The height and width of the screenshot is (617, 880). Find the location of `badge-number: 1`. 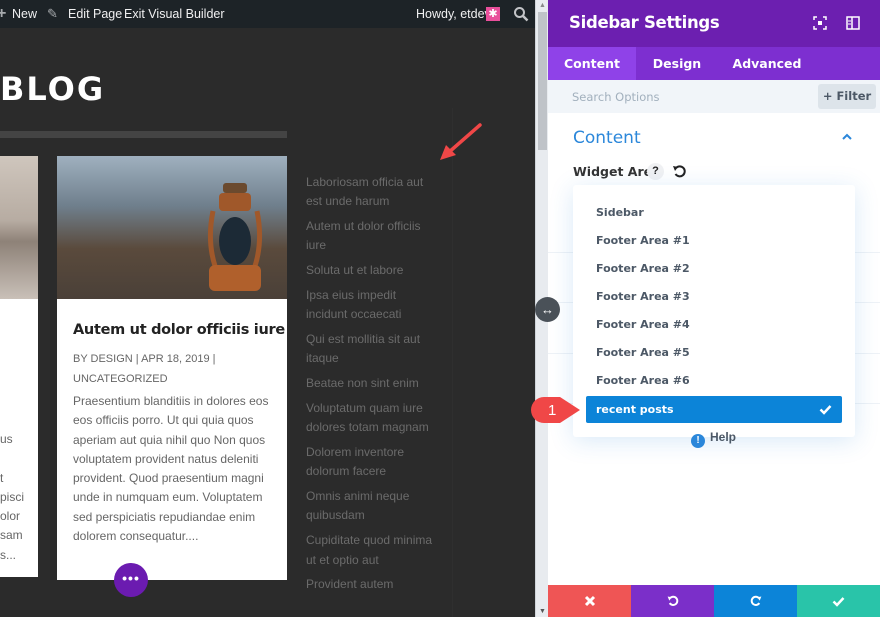

badge-number: 1 is located at coordinates (552, 410).